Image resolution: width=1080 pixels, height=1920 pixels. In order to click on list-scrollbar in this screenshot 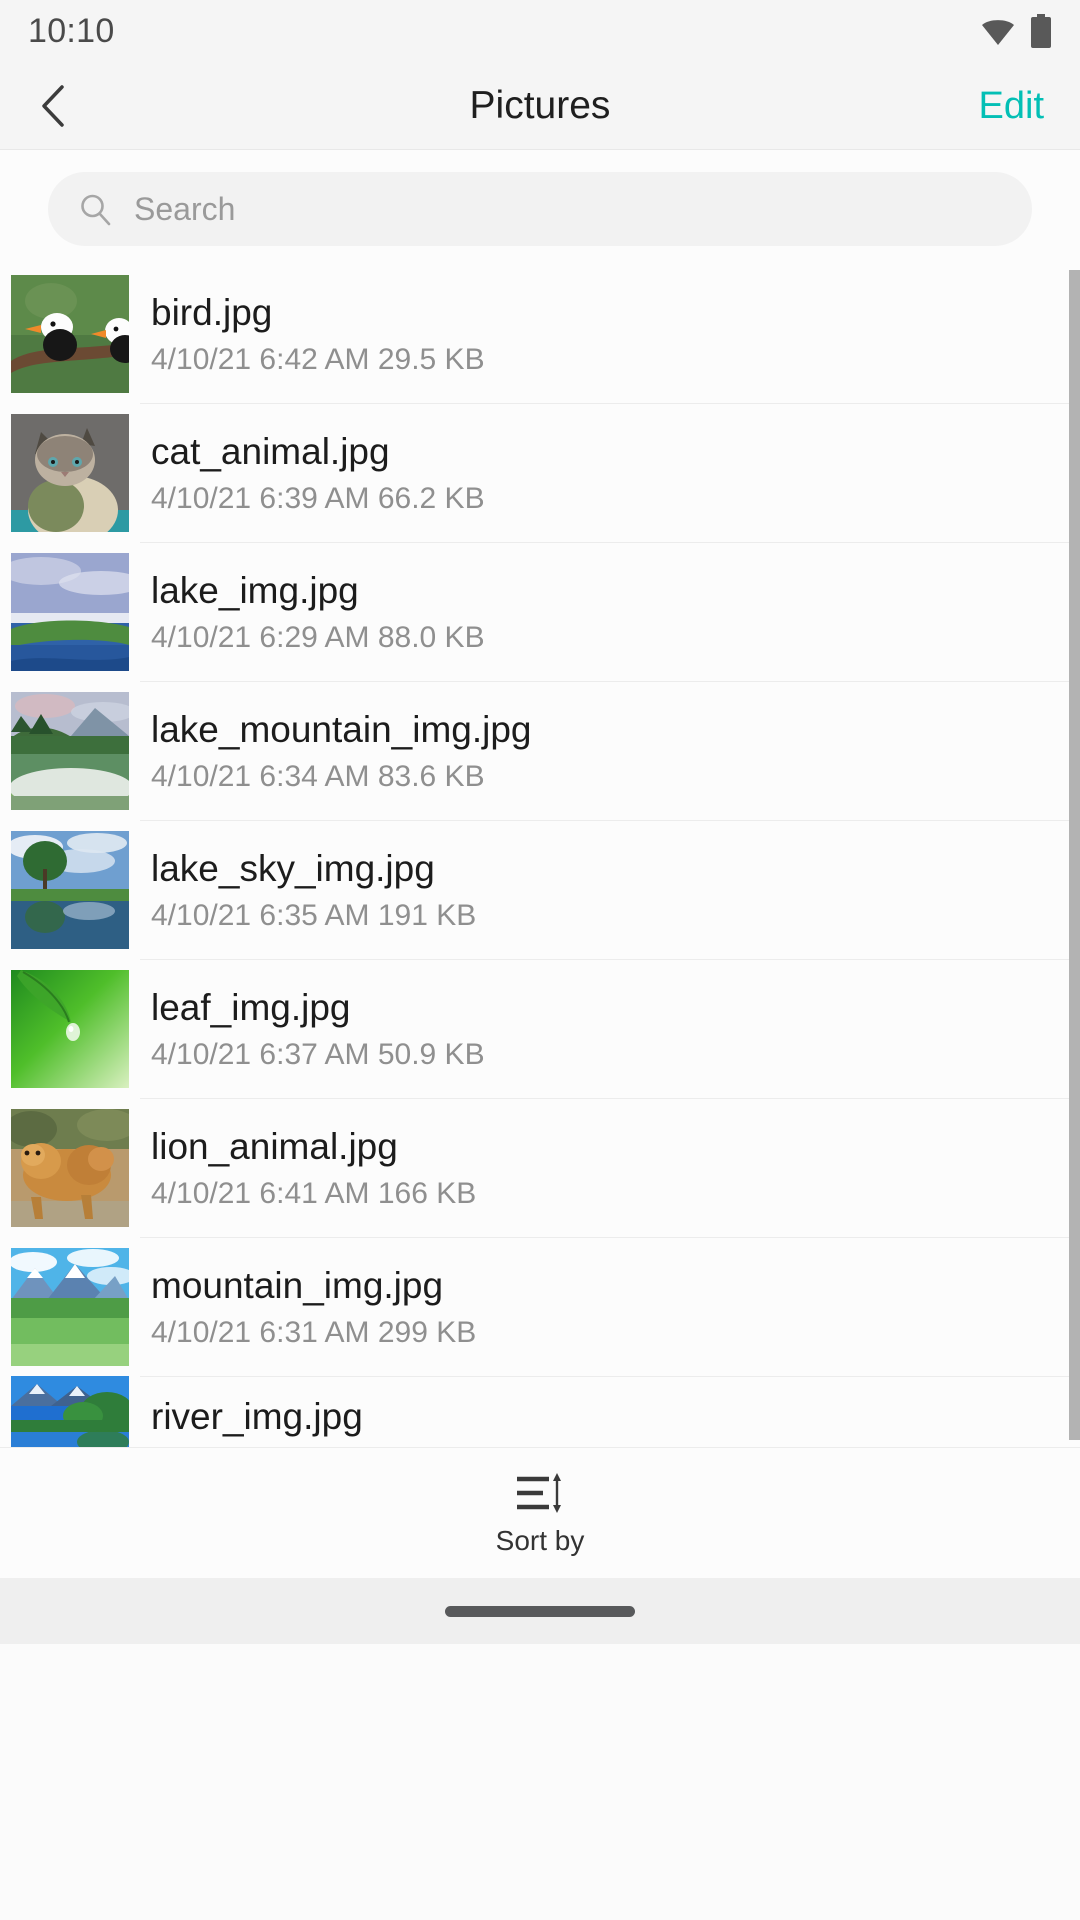, I will do `click(1074, 855)`.